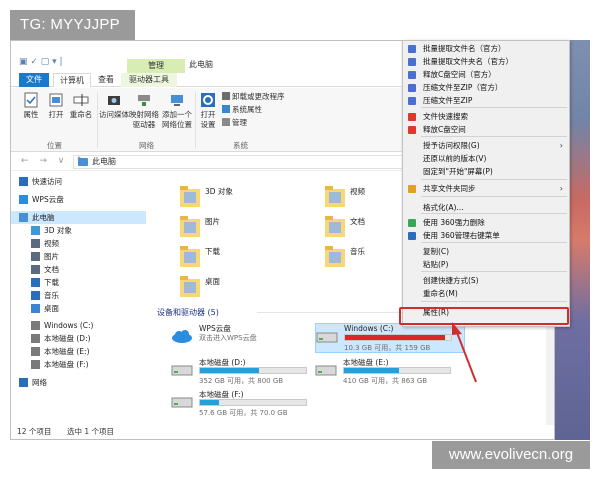  What do you see at coordinates (511, 455) in the screenshot?
I see `watermark-bottom: www.evolivecn.org` at bounding box center [511, 455].